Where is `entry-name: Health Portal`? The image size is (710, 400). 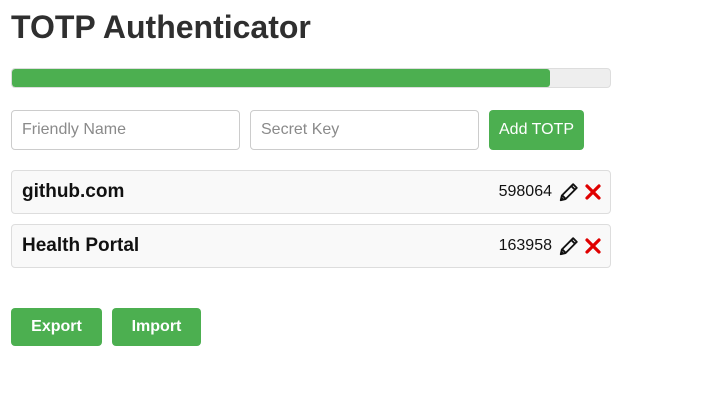 entry-name: Health Portal is located at coordinates (81, 245).